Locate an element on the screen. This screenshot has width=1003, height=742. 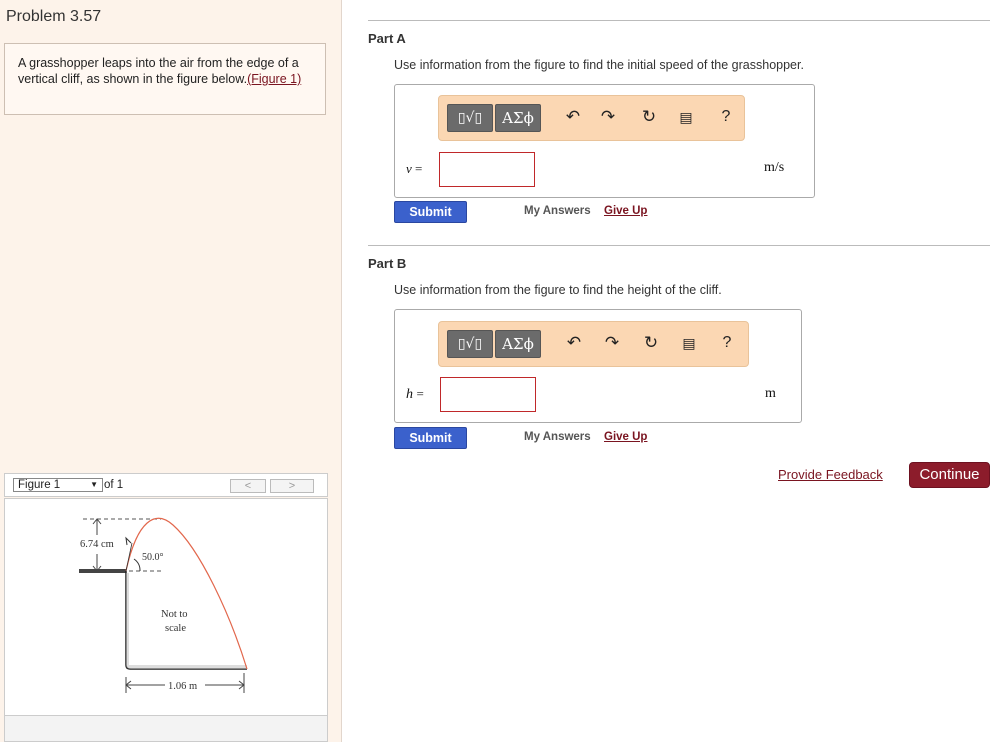
scale-note-line2: scale is located at coordinates (175, 628).